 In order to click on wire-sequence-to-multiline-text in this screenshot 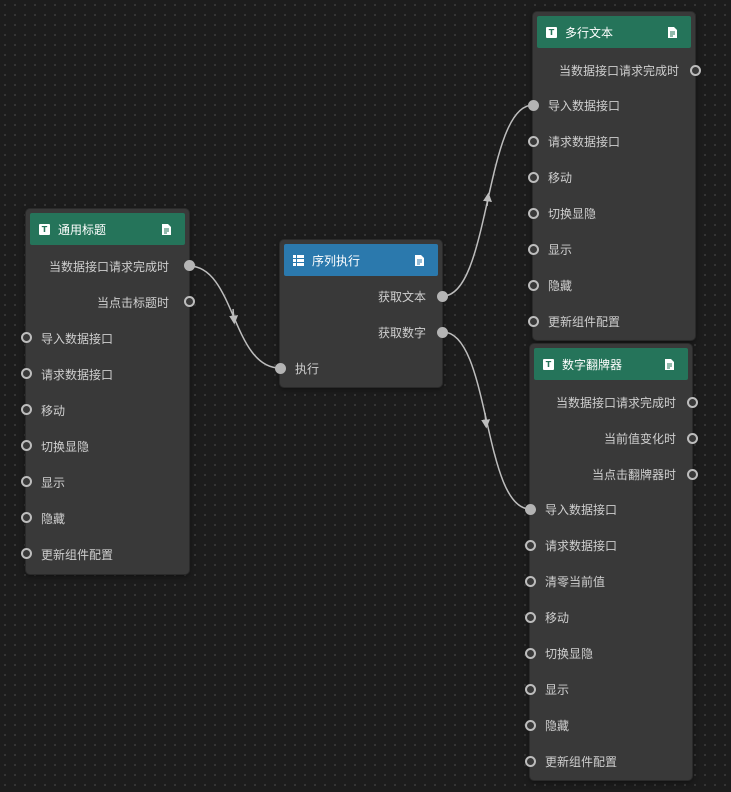, I will do `click(488, 200)`.